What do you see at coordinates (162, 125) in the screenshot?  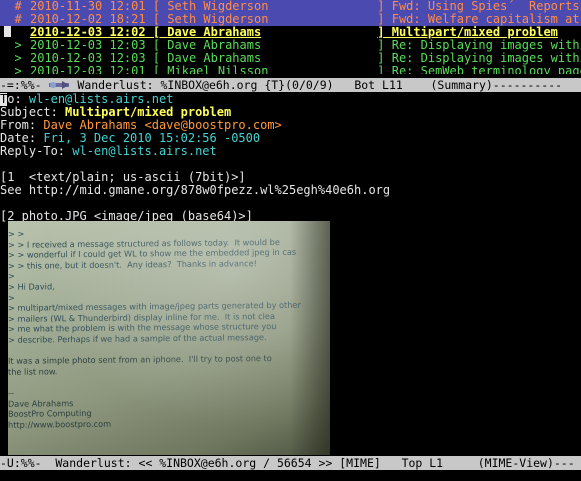 I see `from-value: Dave Abrahams <dave@boostpro.com>` at bounding box center [162, 125].